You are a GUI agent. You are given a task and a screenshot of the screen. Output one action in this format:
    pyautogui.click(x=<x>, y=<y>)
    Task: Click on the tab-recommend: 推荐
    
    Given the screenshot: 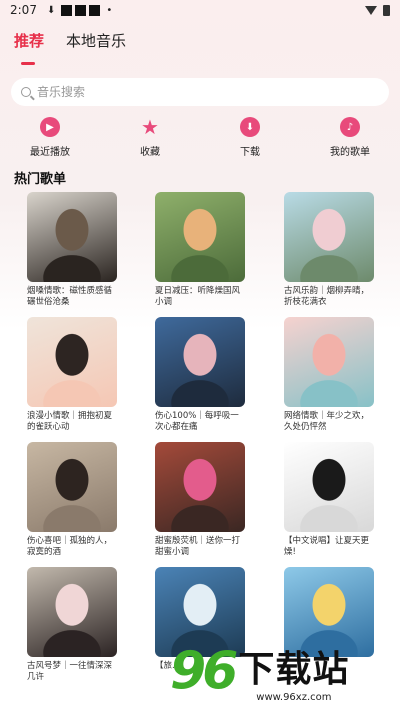 What is the action you would take?
    pyautogui.click(x=29, y=47)
    